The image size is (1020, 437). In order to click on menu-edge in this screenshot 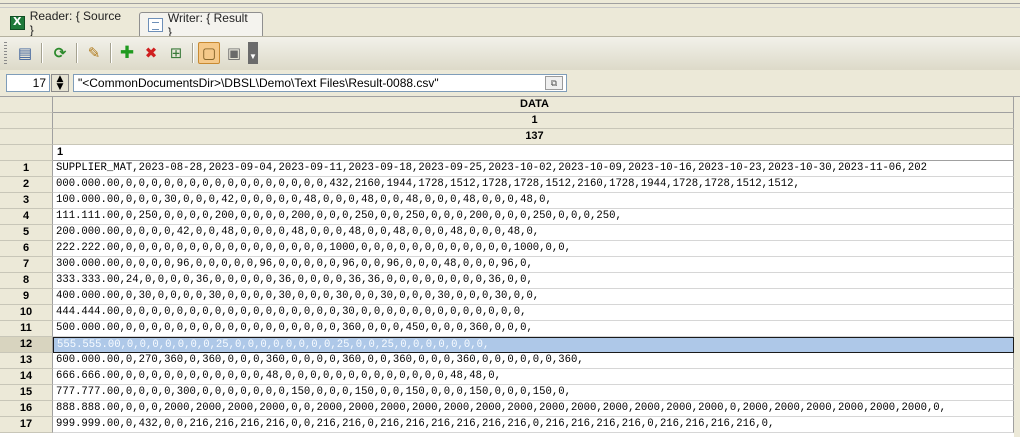, I will do `click(510, 3)`.